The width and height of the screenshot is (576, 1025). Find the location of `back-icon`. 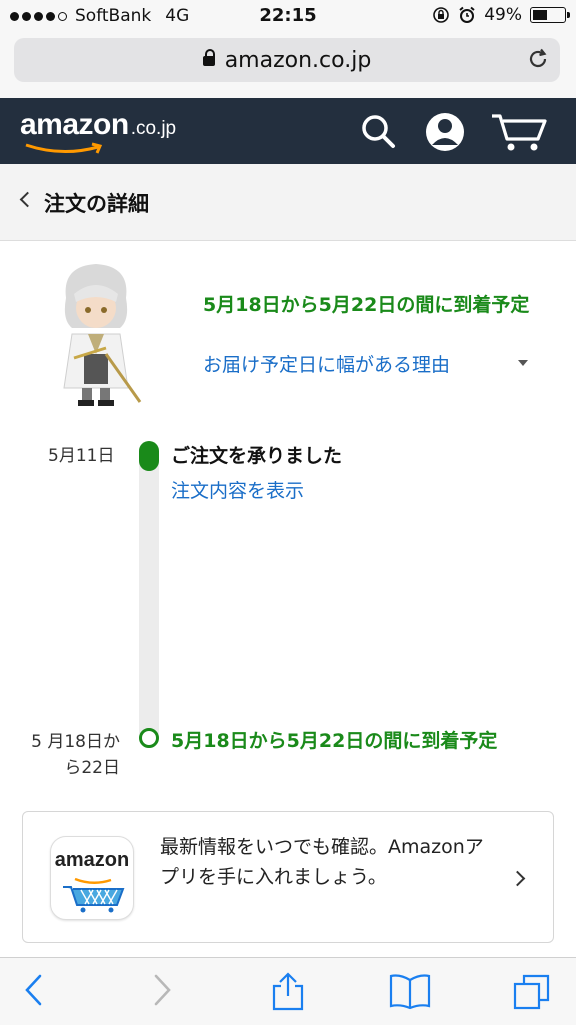

back-icon is located at coordinates (34, 990).